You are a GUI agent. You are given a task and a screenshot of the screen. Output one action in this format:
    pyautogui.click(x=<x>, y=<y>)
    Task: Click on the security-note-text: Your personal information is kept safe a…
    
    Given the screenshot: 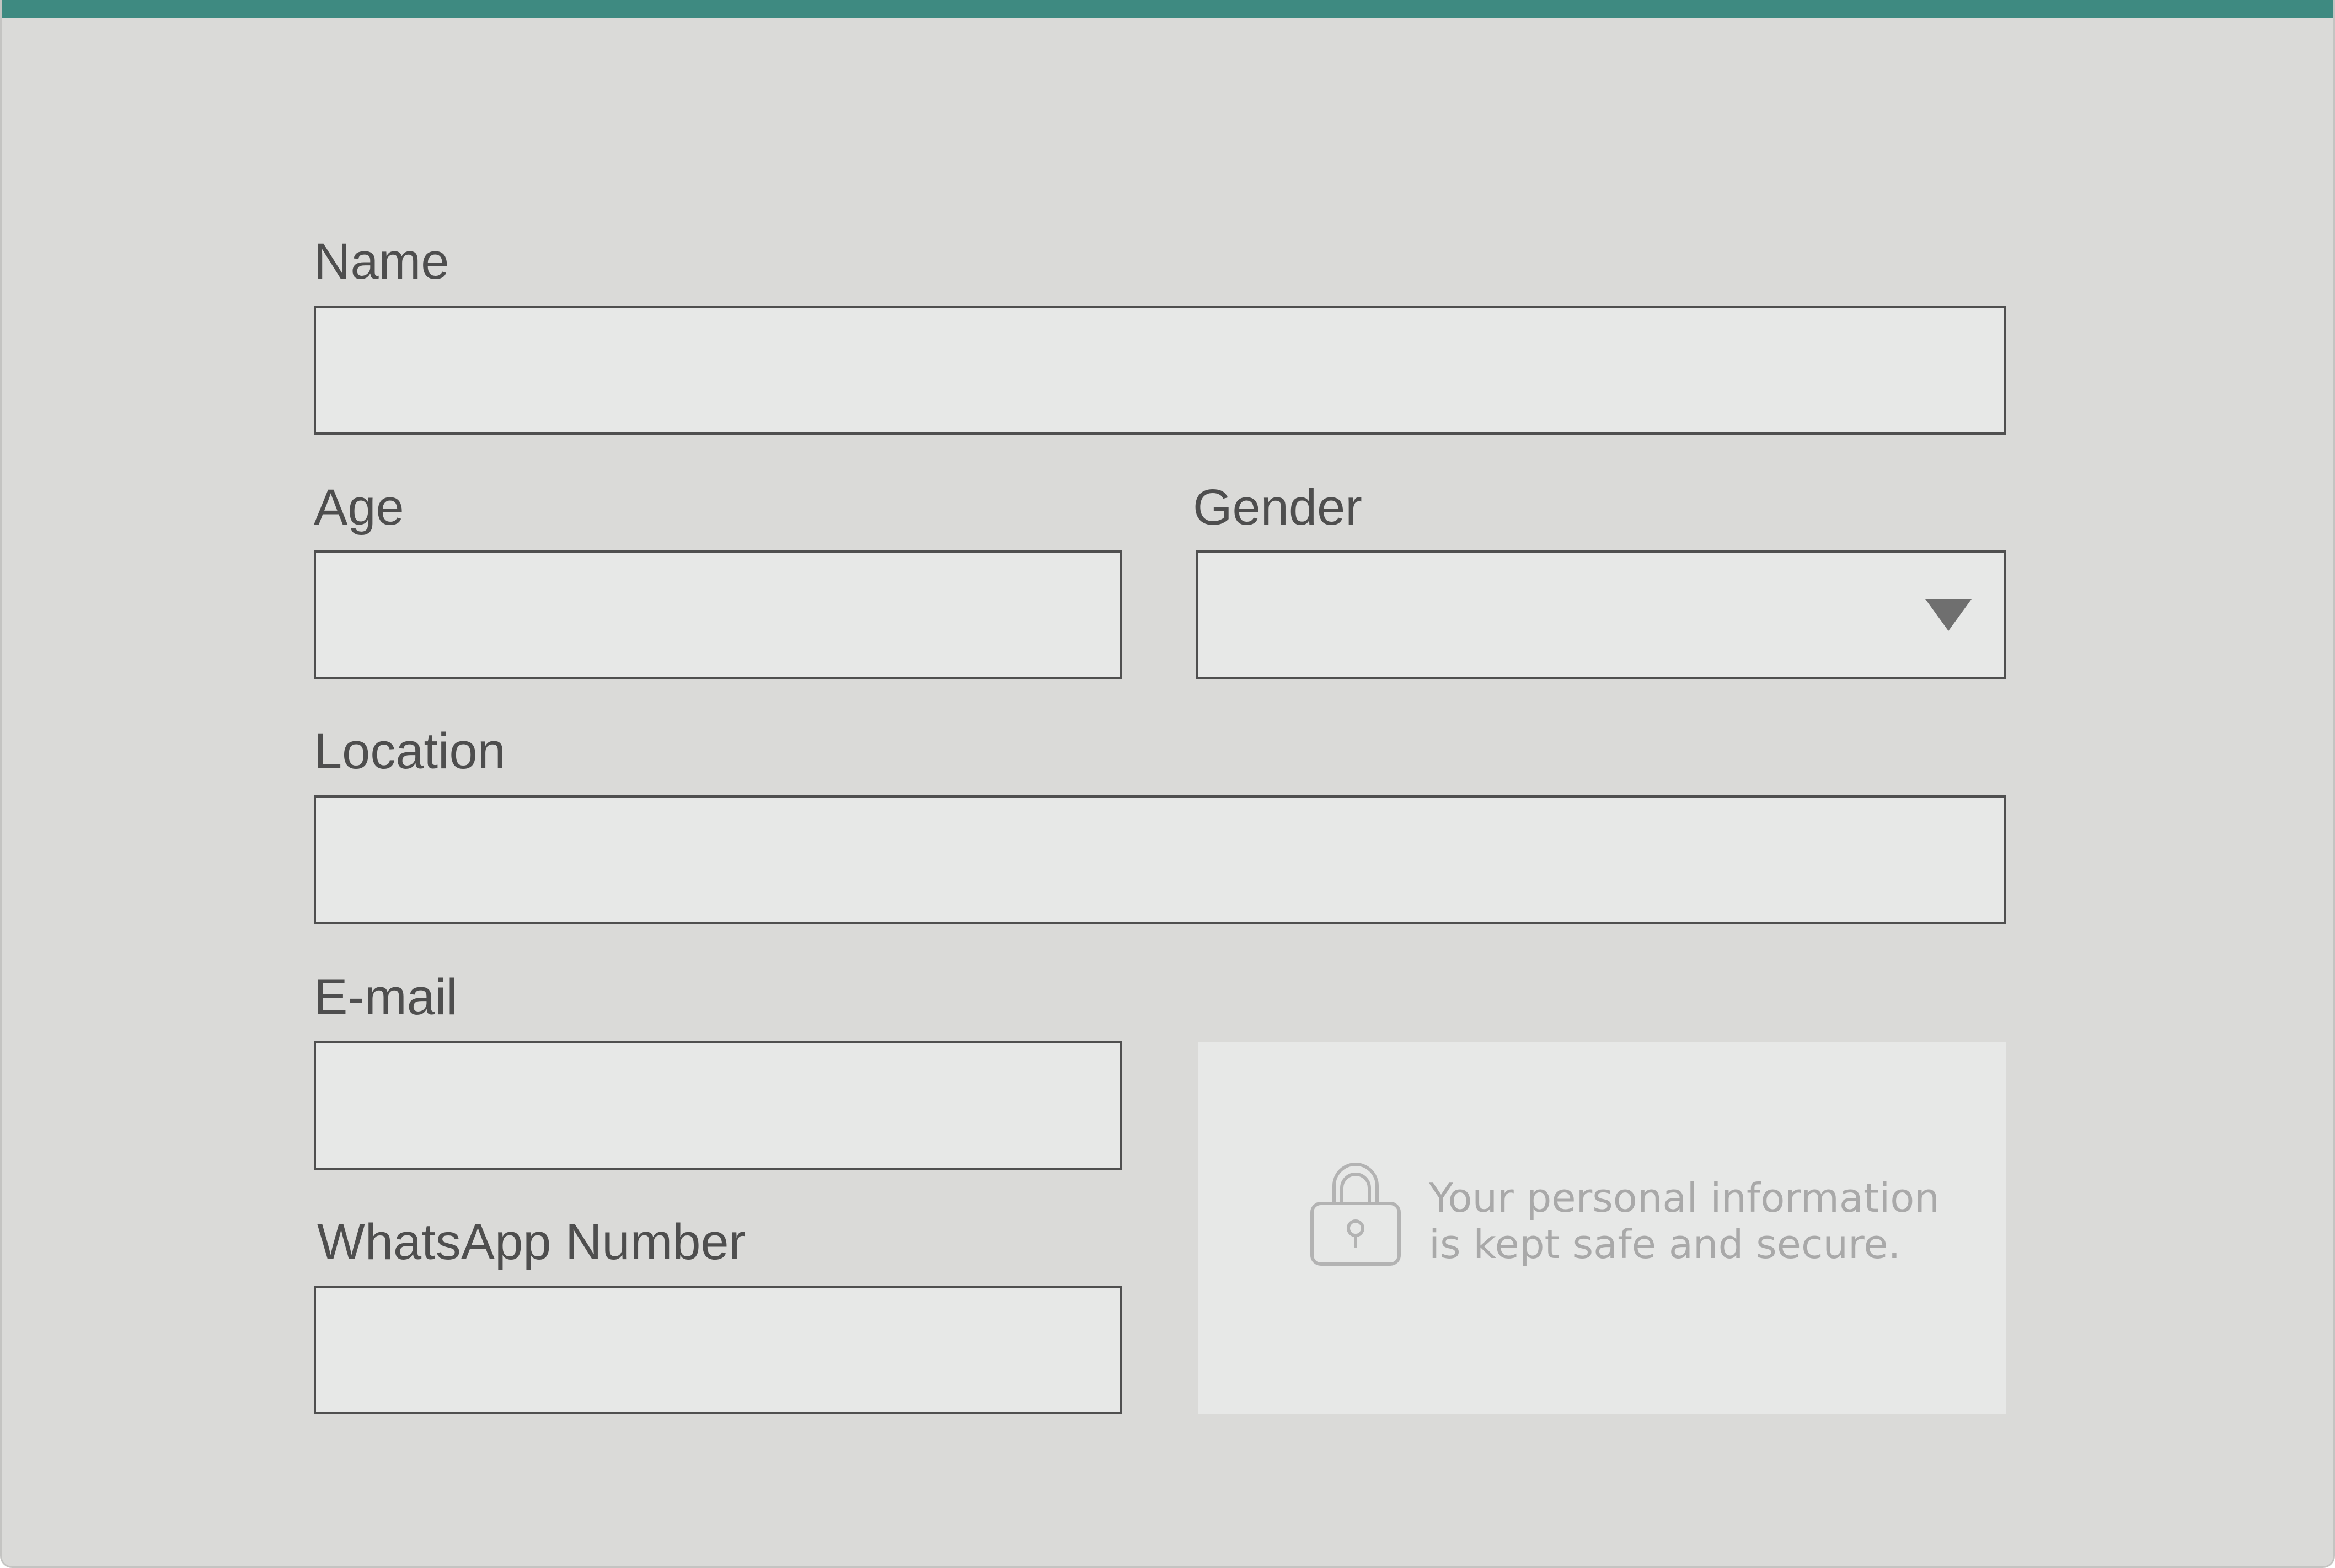 What is the action you would take?
    pyautogui.click(x=1684, y=1221)
    